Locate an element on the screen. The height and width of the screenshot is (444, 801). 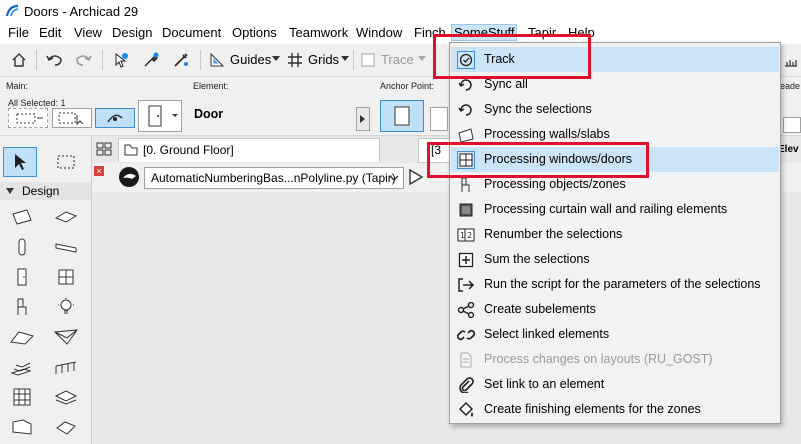
home-icon is located at coordinates (19, 60).